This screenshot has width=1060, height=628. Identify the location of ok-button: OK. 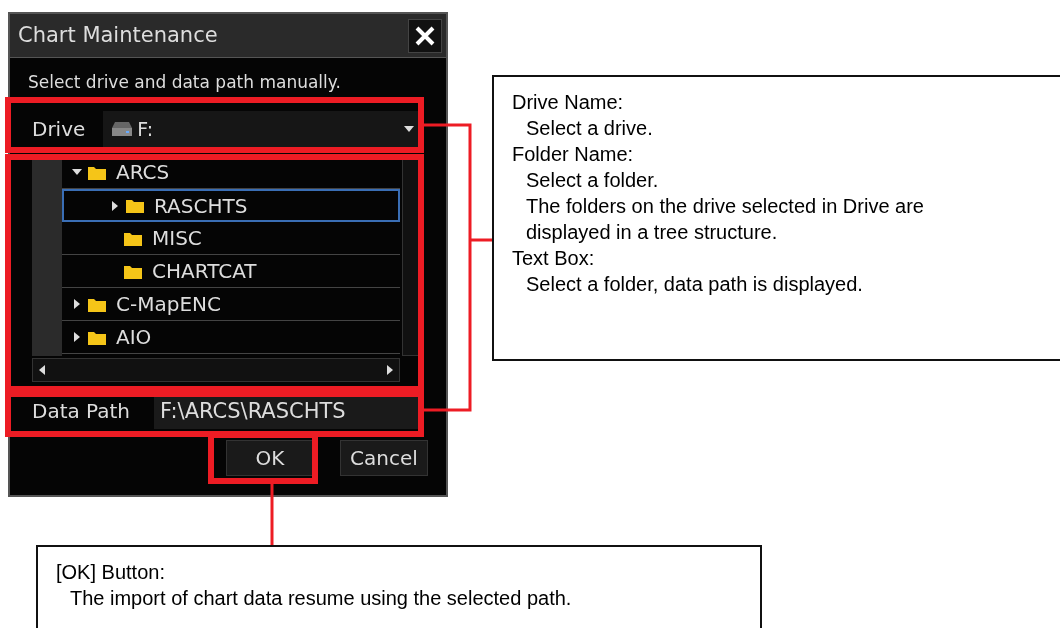
(270, 458).